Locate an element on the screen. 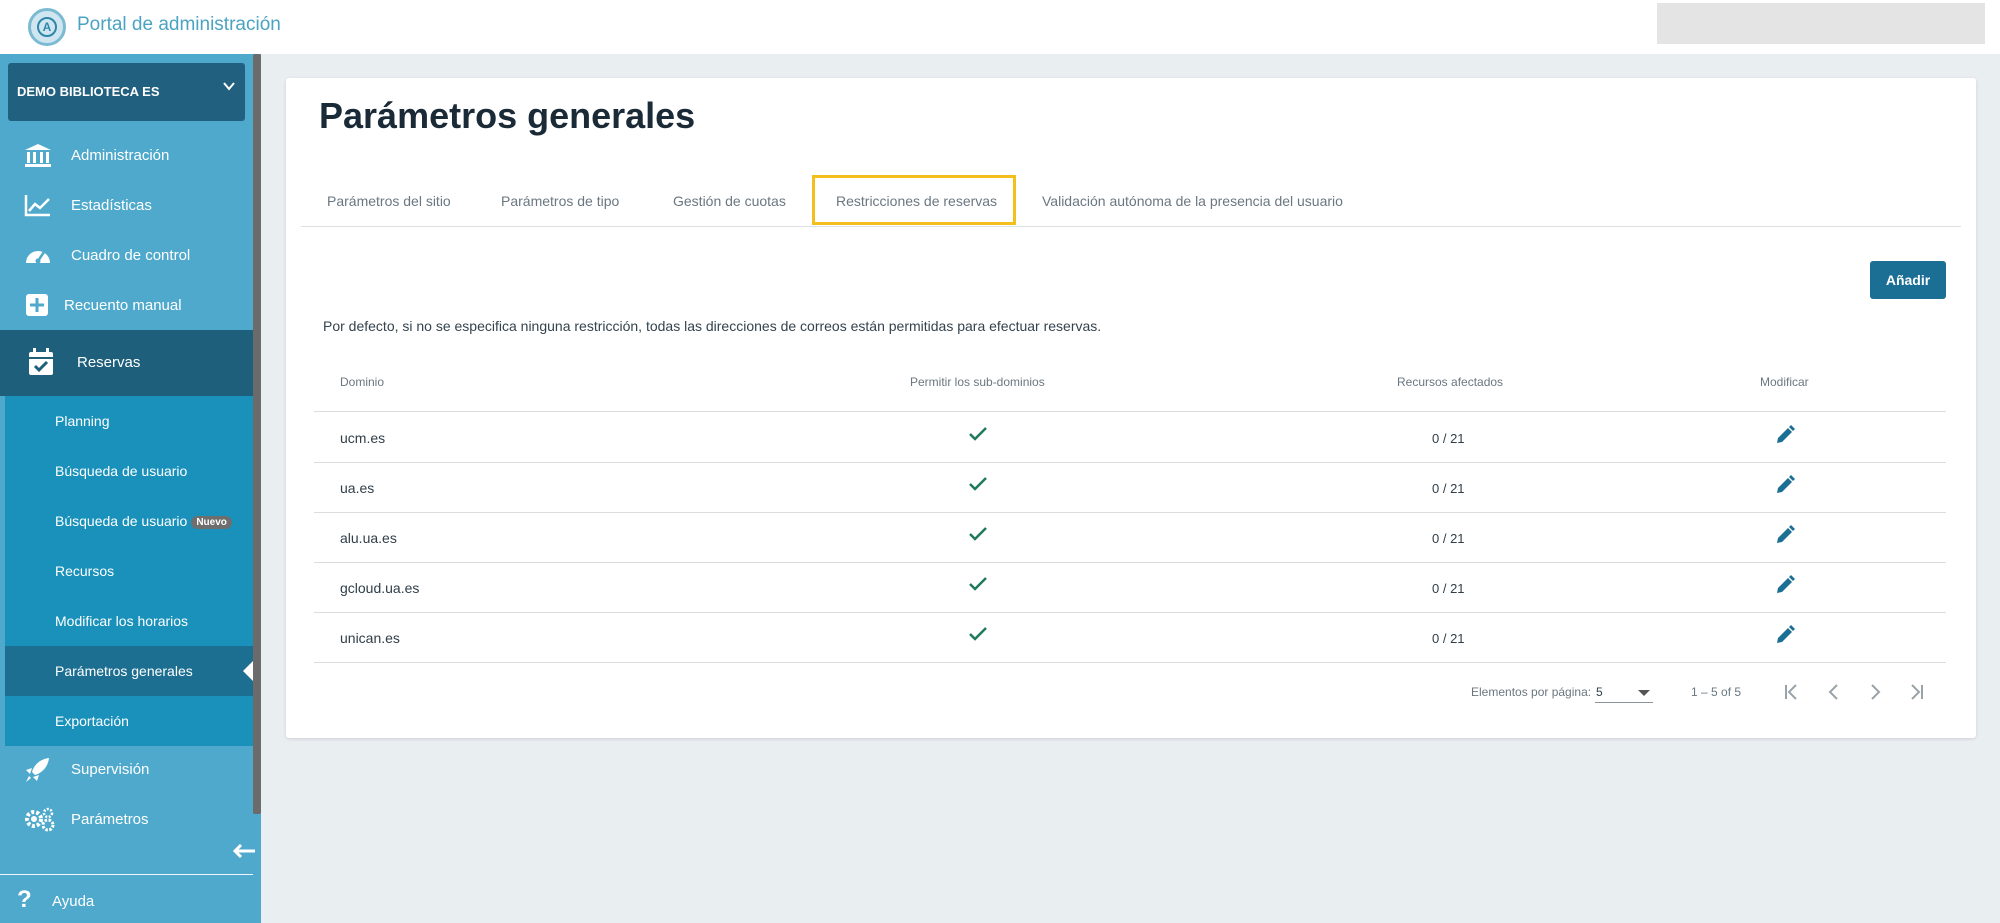  submenu-item-label: Búsqueda de usuario is located at coordinates (121, 471).